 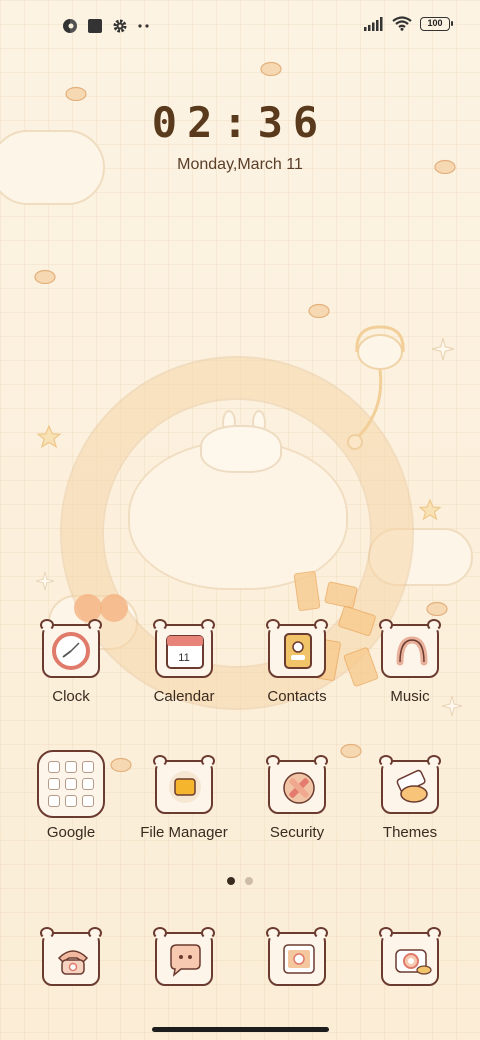 What do you see at coordinates (120, 26) in the screenshot?
I see `settings-gear-icon` at bounding box center [120, 26].